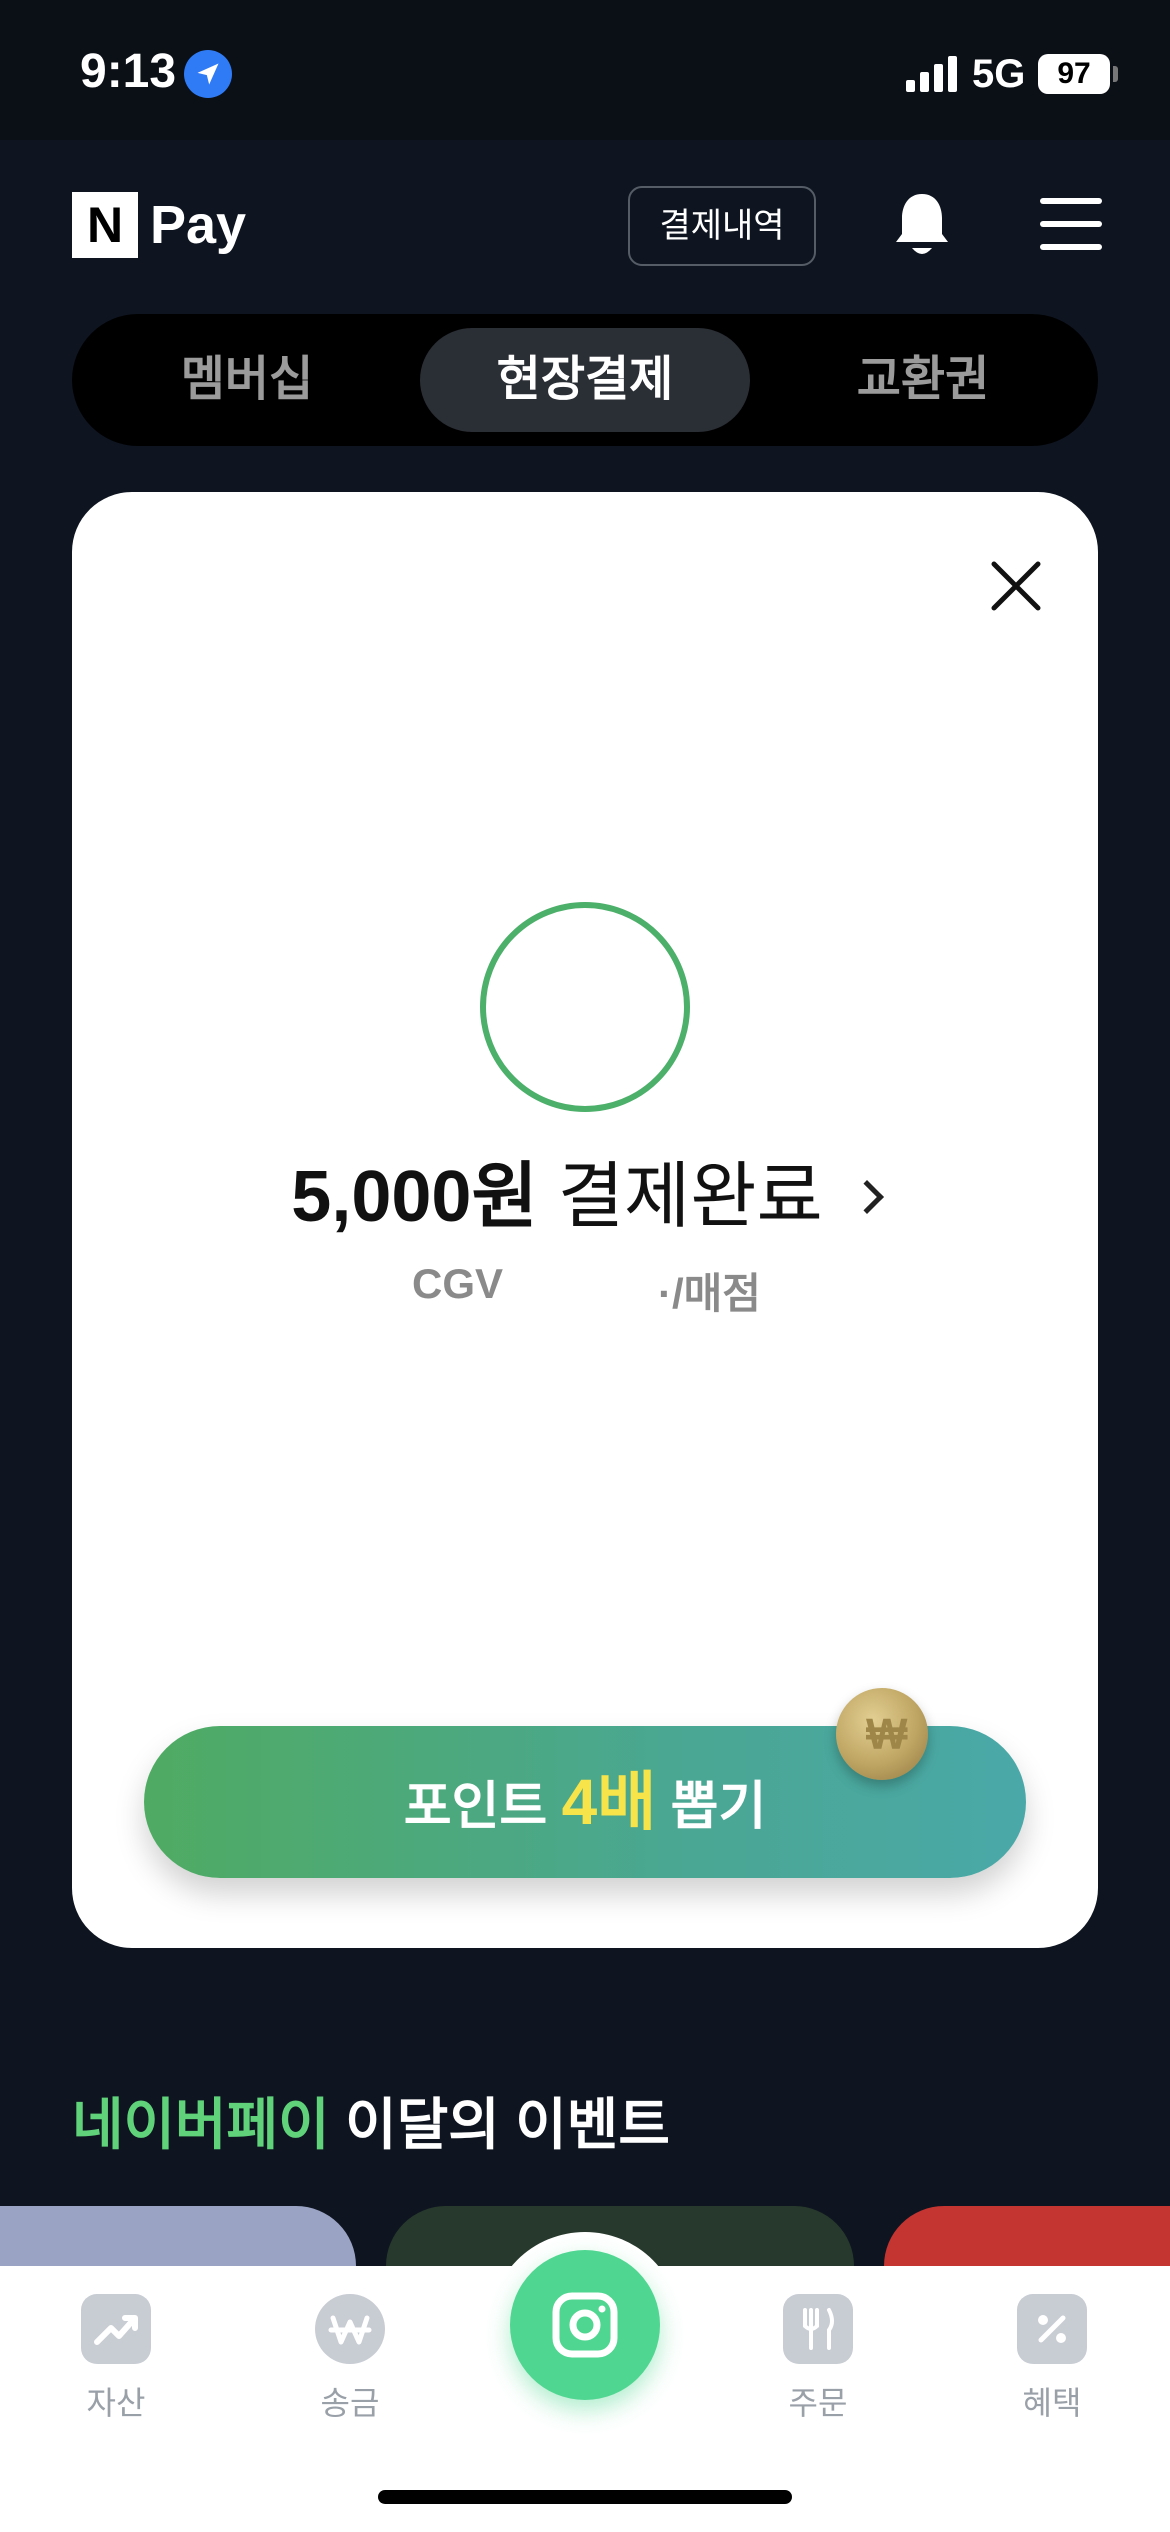  What do you see at coordinates (585, 1007) in the screenshot?
I see `success-ring` at bounding box center [585, 1007].